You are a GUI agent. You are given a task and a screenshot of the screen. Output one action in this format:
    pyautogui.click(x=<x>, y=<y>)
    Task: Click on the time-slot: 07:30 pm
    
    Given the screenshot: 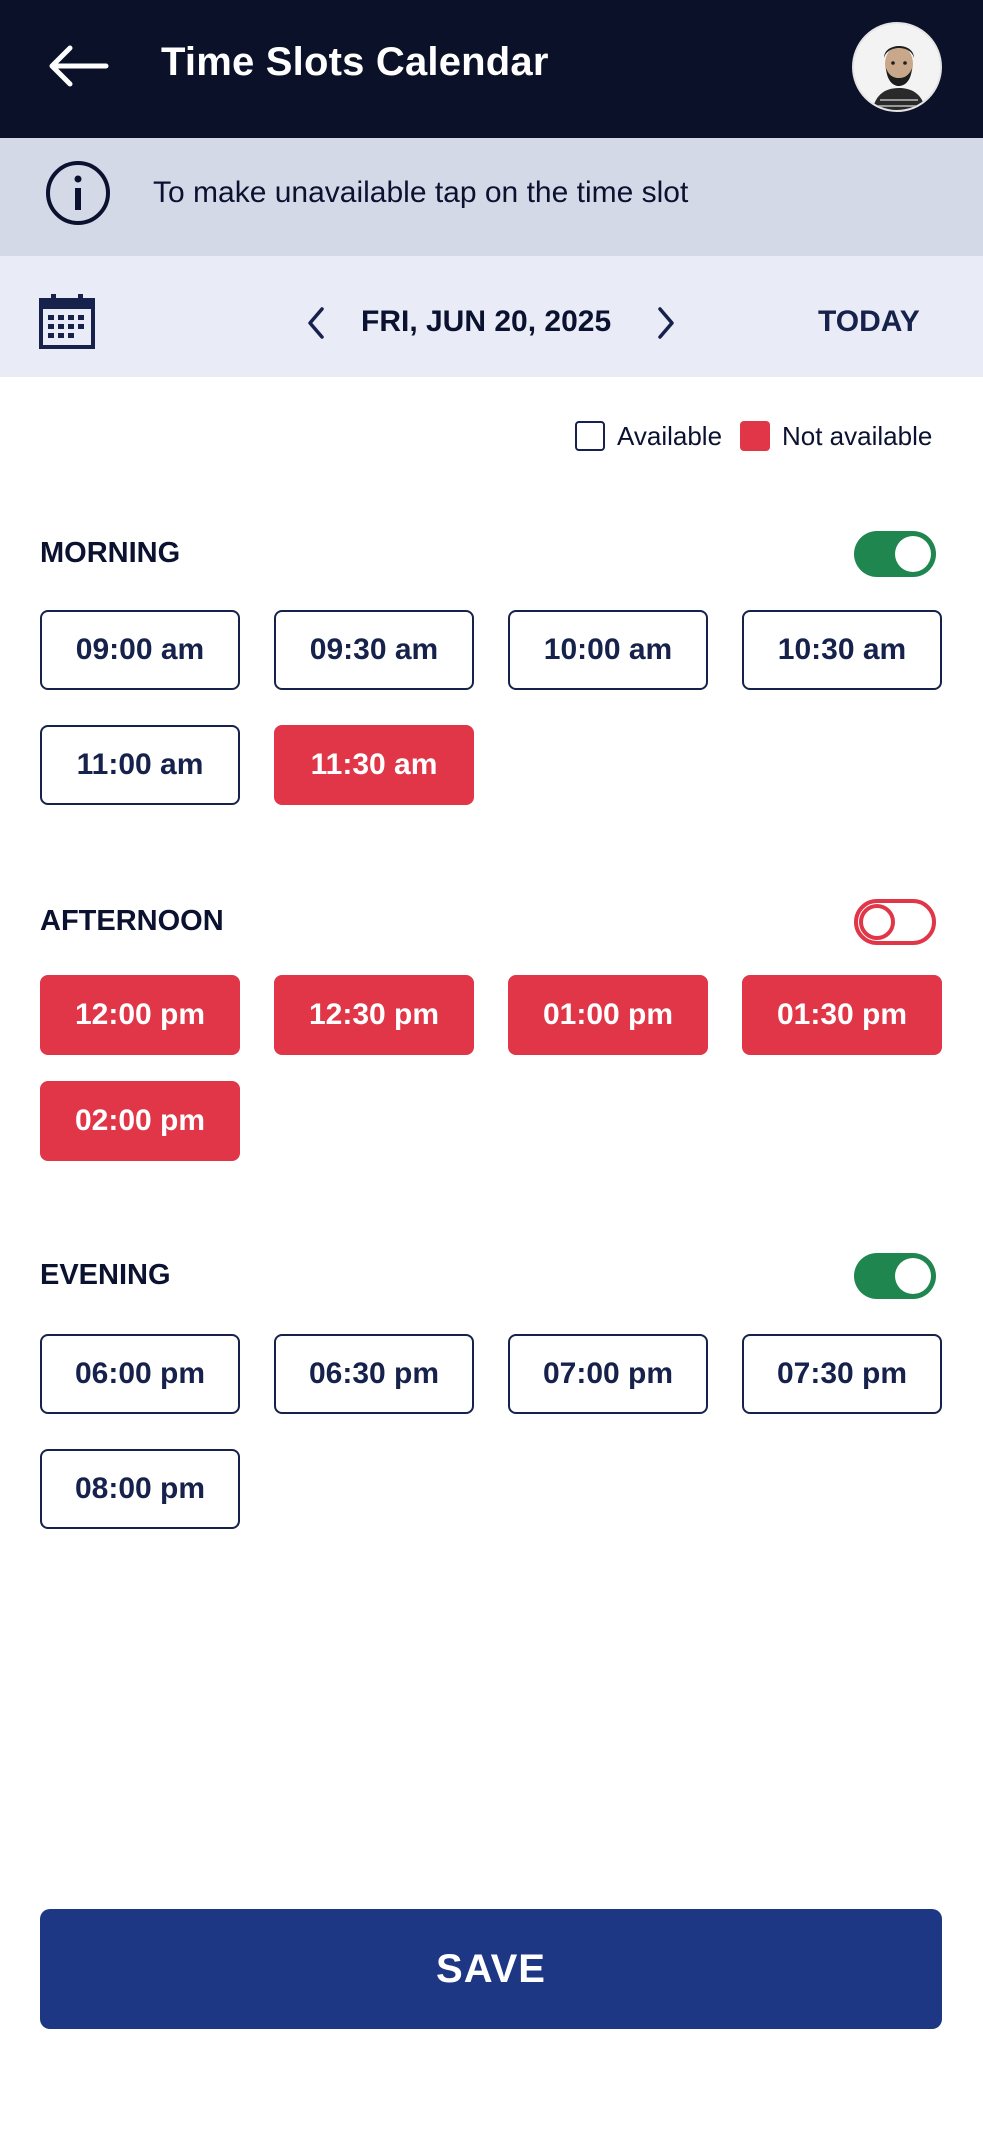 What is the action you would take?
    pyautogui.click(x=842, y=1374)
    